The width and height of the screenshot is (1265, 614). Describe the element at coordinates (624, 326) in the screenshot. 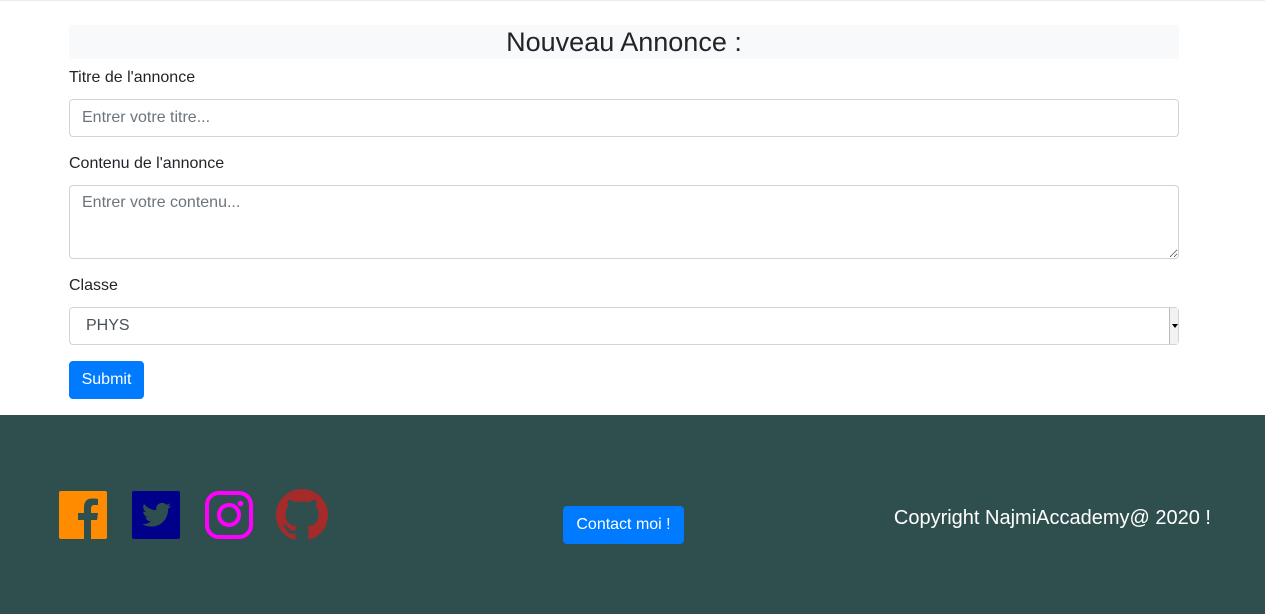

I see `classe-select: PHYS` at that location.